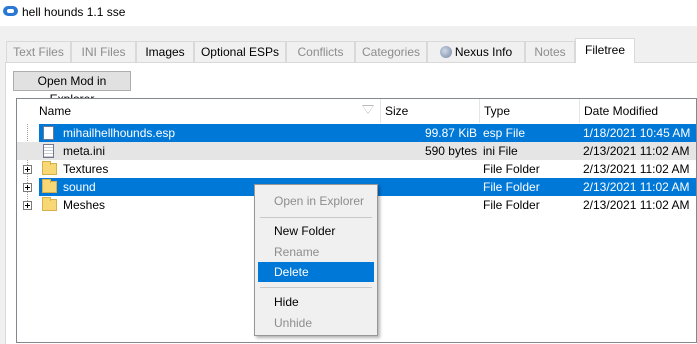 This screenshot has height=344, width=697. Describe the element at coordinates (316, 272) in the screenshot. I see `menu-item-delete: Delete` at that location.